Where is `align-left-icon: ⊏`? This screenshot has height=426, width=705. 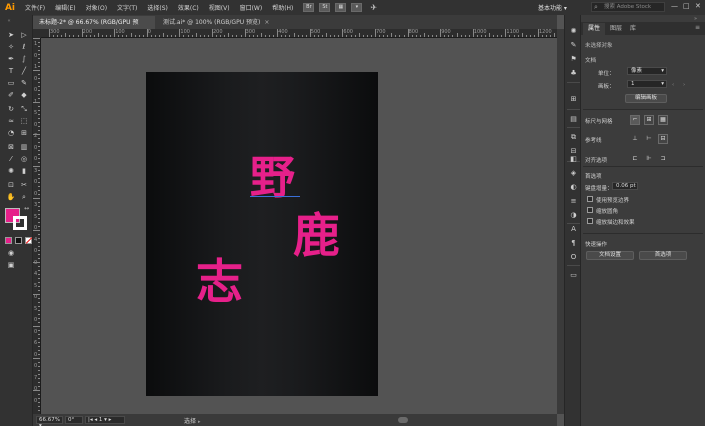
align-left-icon: ⊏ is located at coordinates (635, 159).